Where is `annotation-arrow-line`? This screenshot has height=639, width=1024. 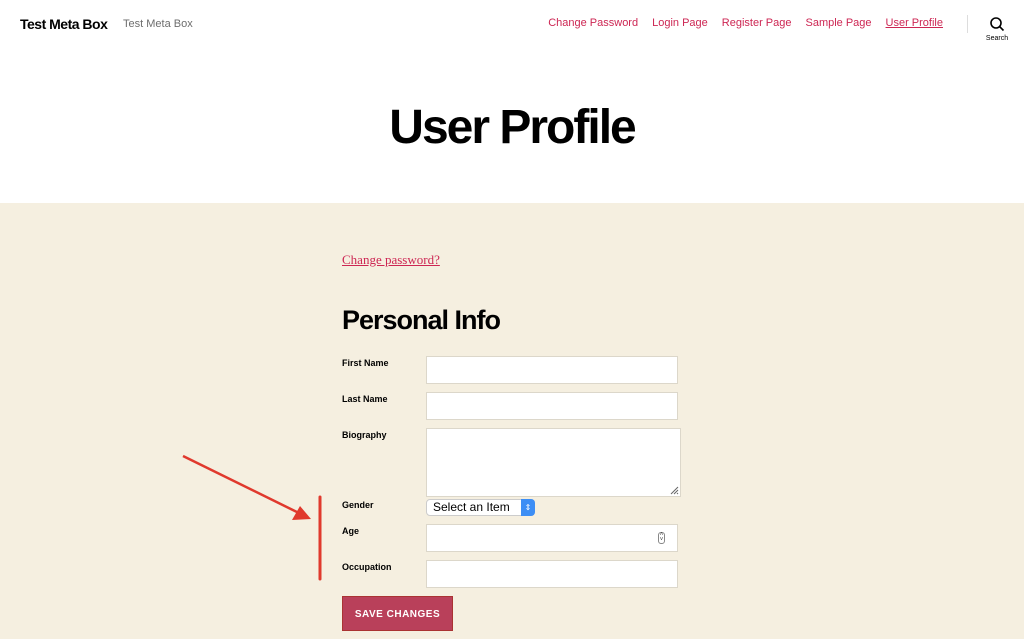 annotation-arrow-line is located at coordinates (243, 485).